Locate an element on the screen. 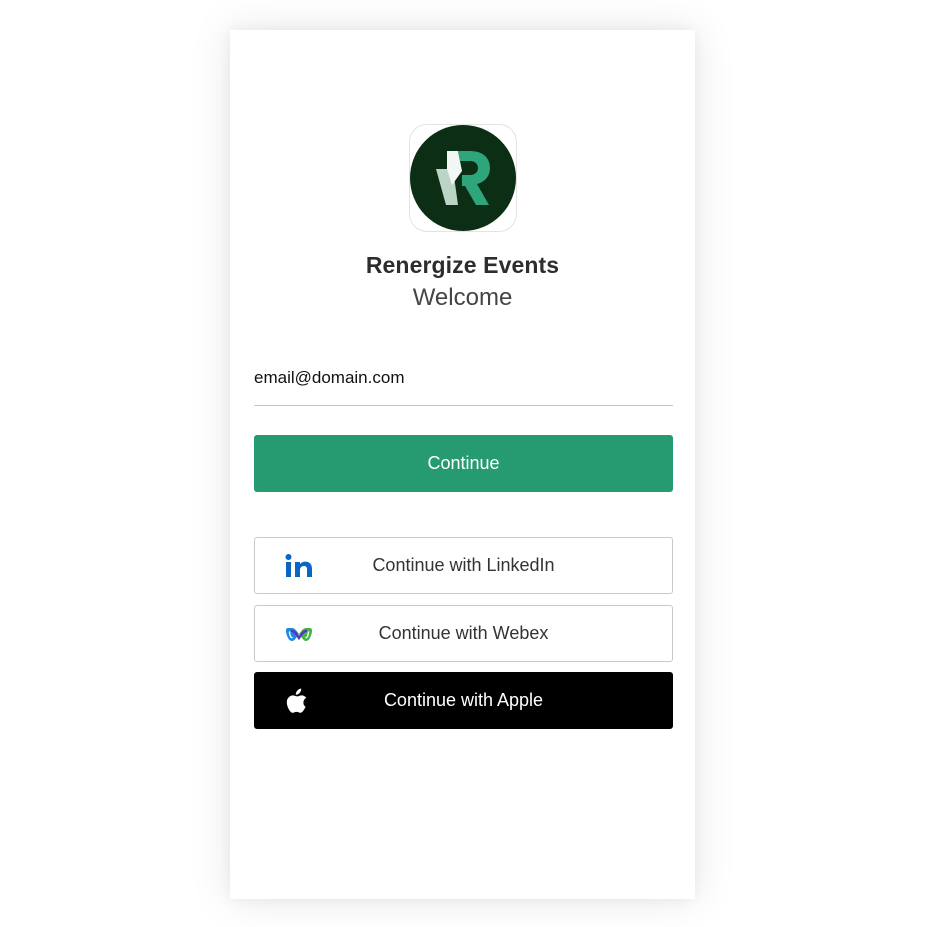  continue-with-apple-button: Continue with Apple is located at coordinates (463, 700).